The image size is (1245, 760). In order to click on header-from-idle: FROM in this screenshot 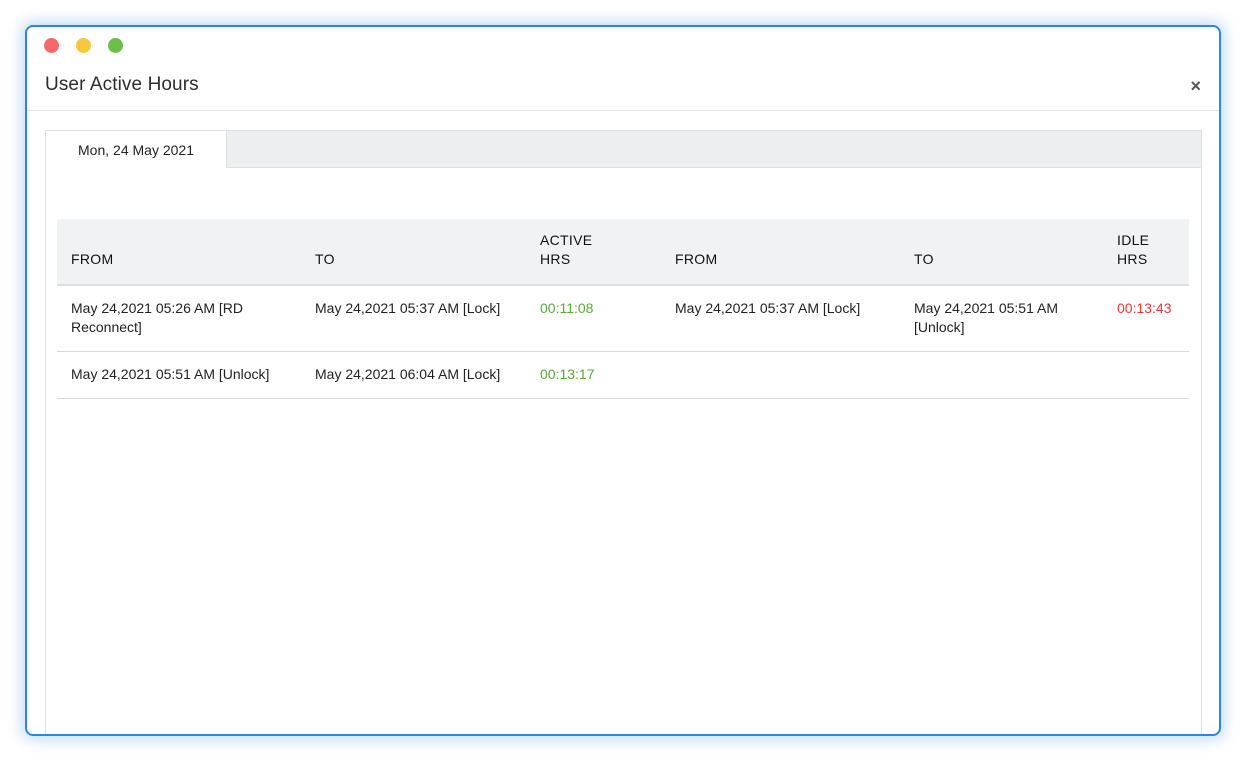, I will do `click(780, 252)`.